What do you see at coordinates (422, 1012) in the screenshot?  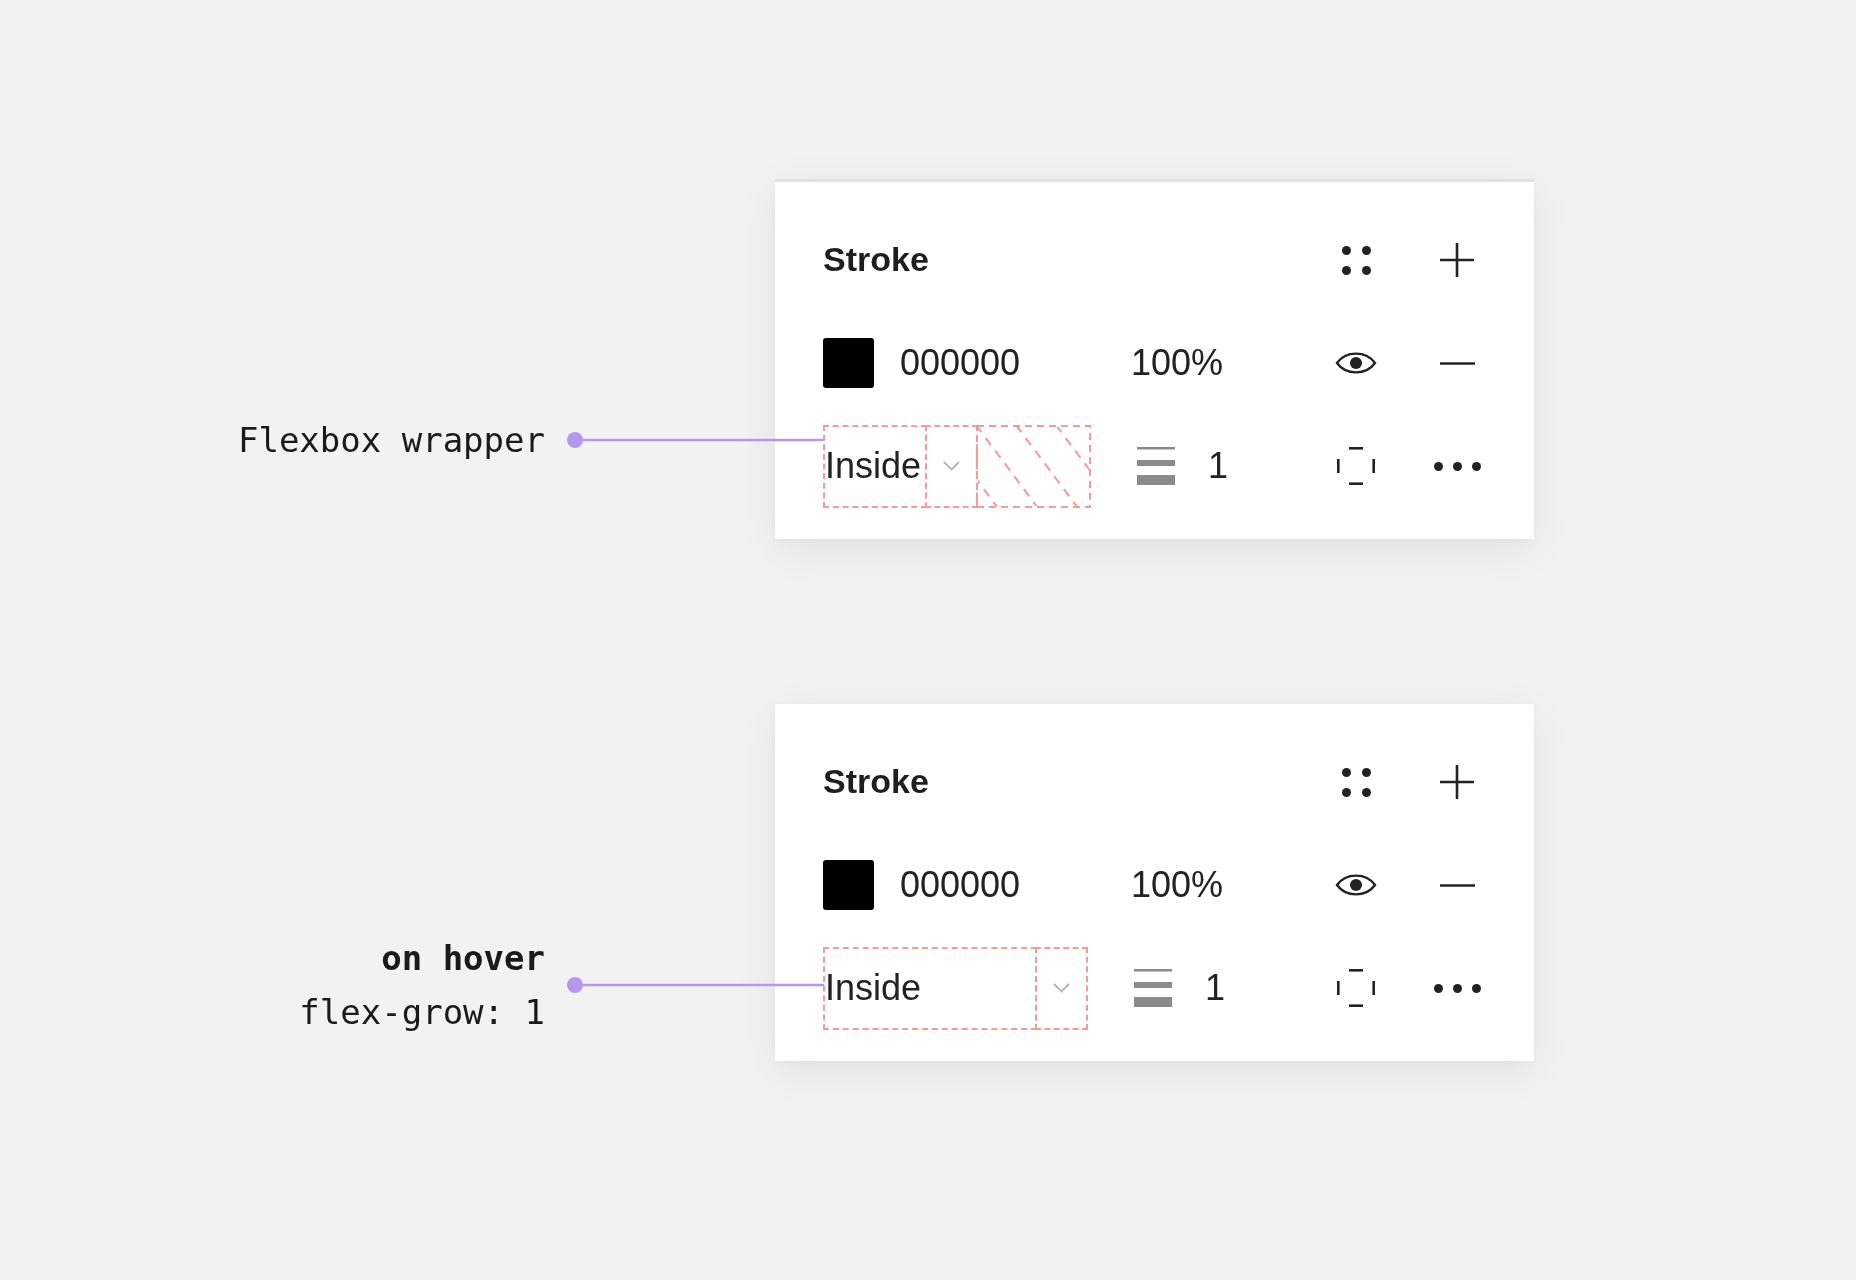 I see `annotation-text: flex-grow: 1` at bounding box center [422, 1012].